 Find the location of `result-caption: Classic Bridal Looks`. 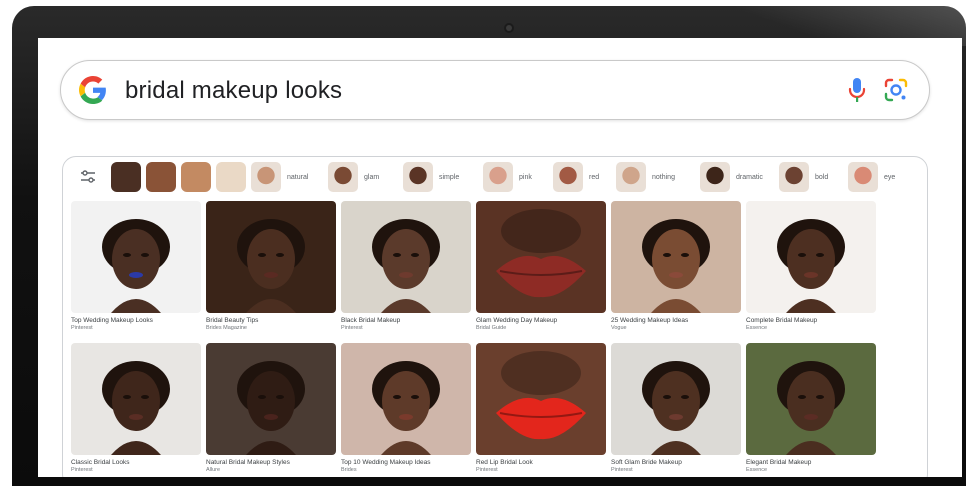

result-caption: Classic Bridal Looks is located at coordinates (136, 462).